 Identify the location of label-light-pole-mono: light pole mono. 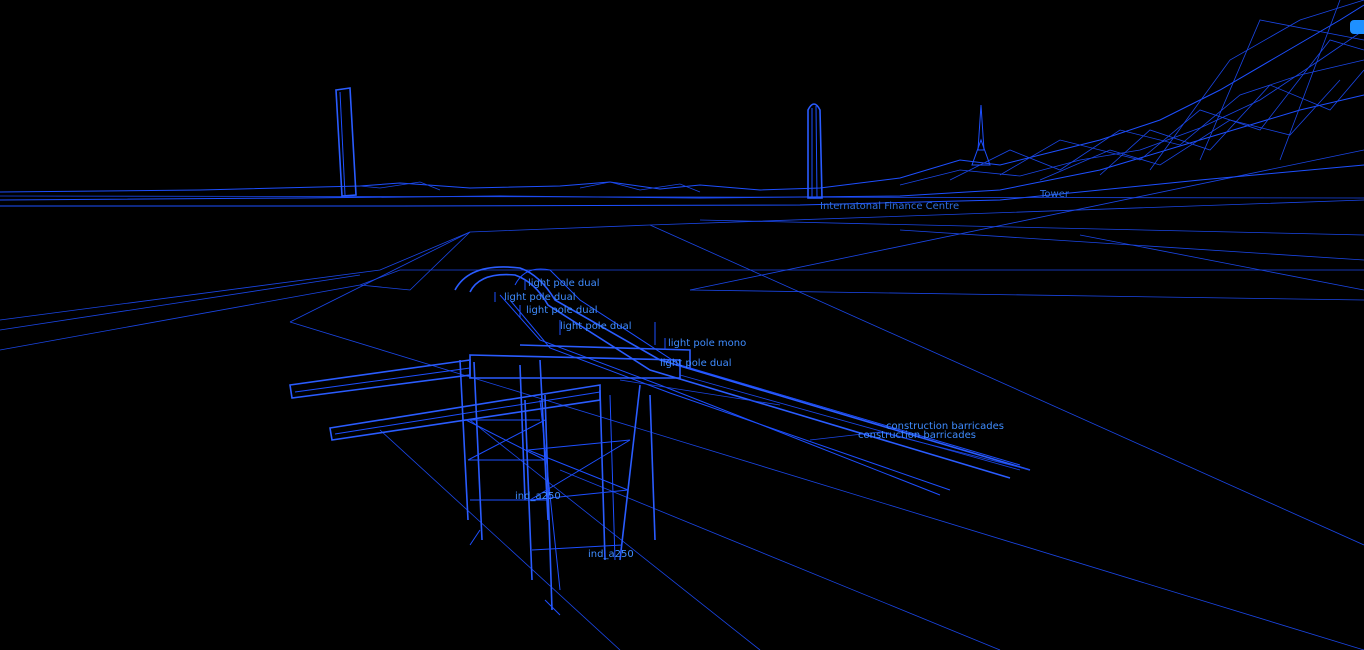
(707, 343).